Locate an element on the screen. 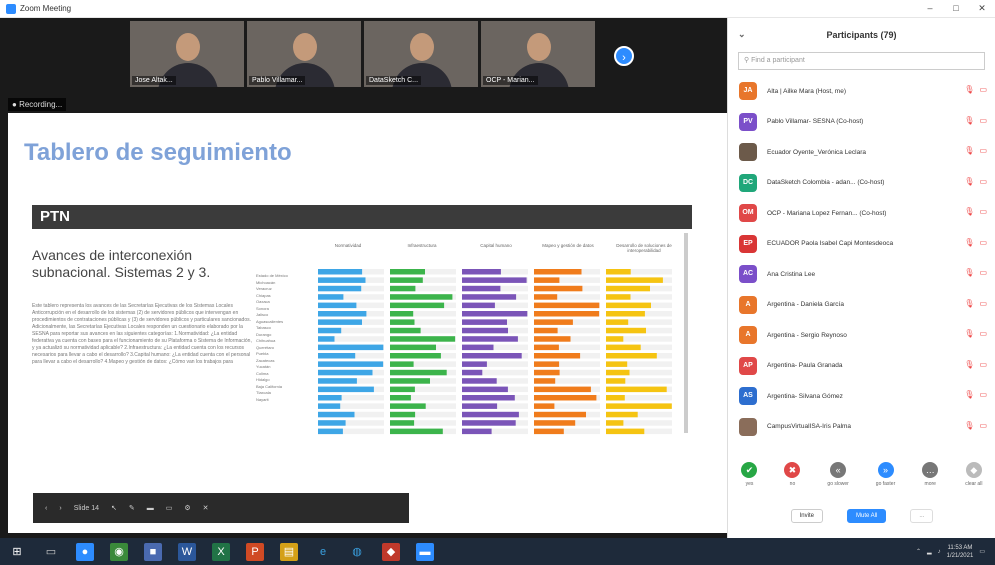 This screenshot has height=565, width=995. settings-icon: ⚙ is located at coordinates (187, 508).